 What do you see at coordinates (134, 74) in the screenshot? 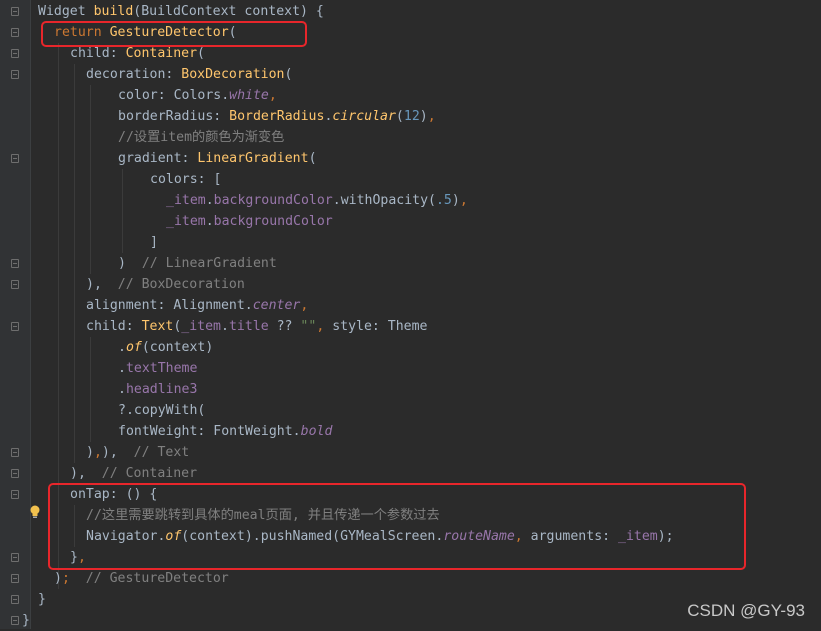
I see `code-token: decoration:` at bounding box center [134, 74].